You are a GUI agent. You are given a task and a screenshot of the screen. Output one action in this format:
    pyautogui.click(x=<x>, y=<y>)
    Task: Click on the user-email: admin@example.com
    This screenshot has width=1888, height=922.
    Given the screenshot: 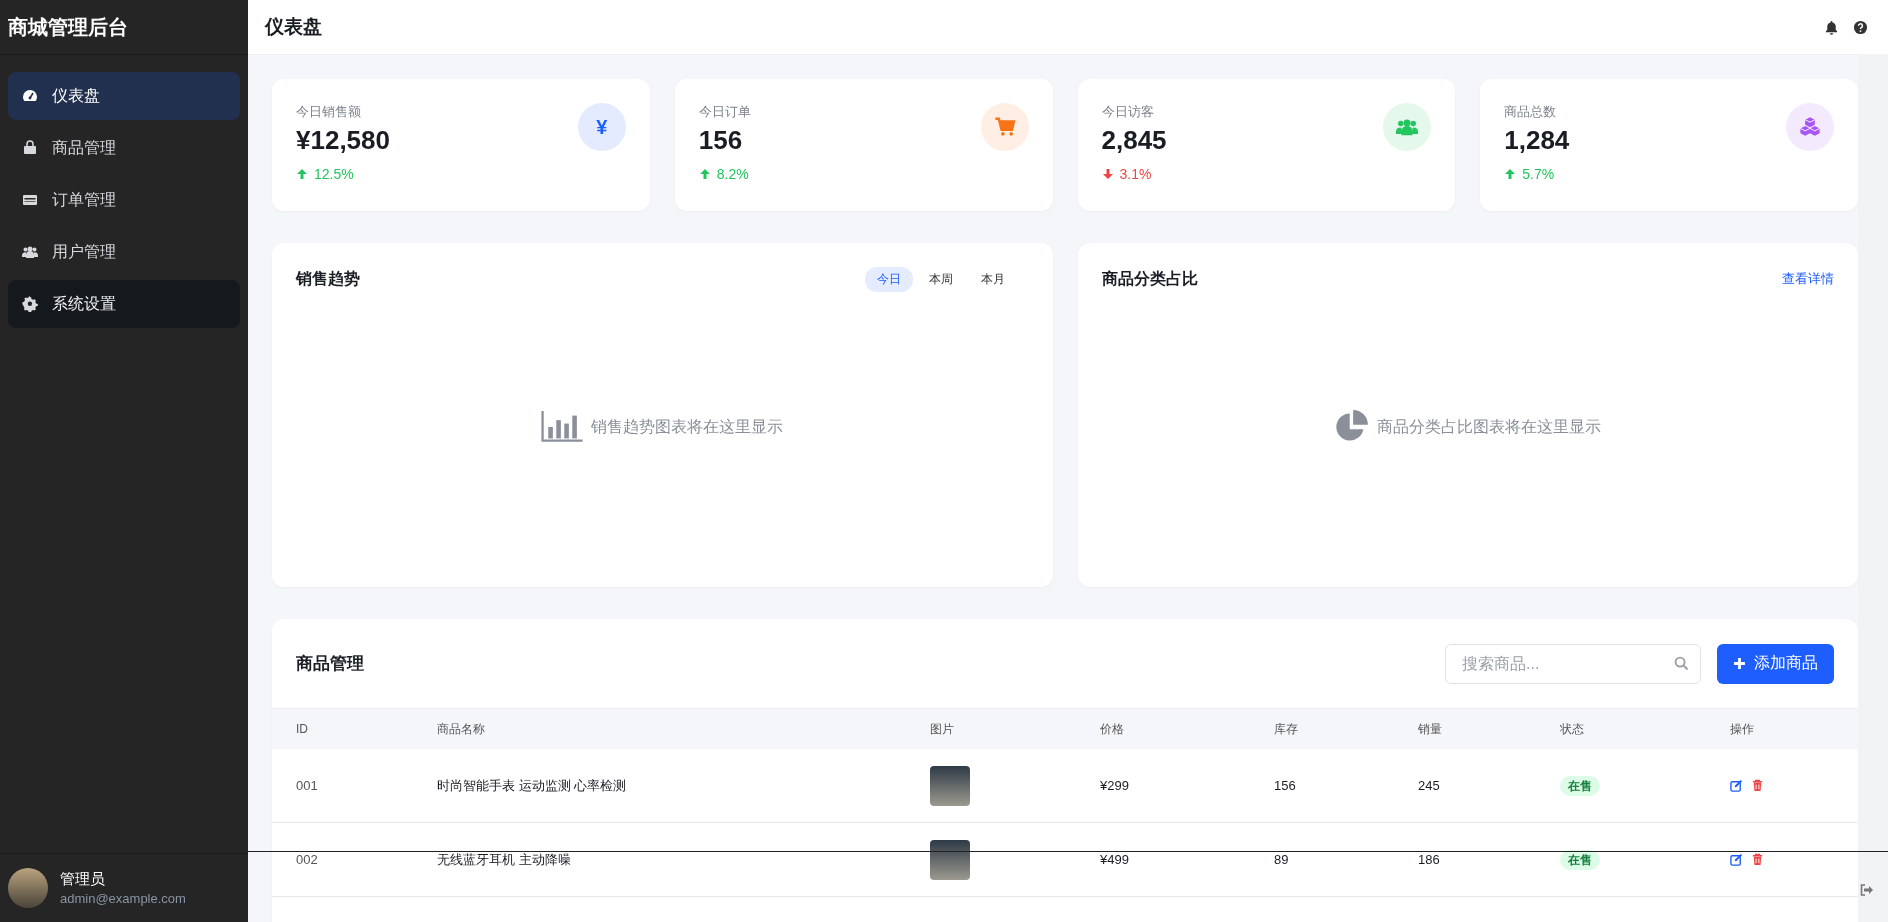 What is the action you would take?
    pyautogui.click(x=123, y=898)
    